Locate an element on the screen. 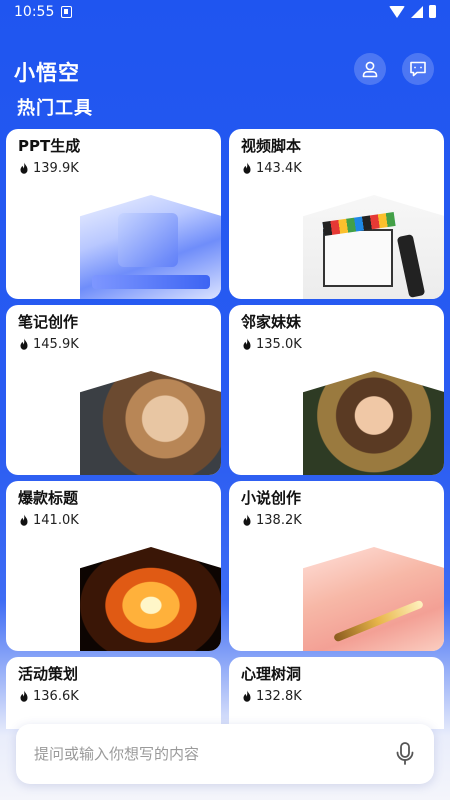 The image size is (450, 800). status-time: 10:55 is located at coordinates (34, 12).